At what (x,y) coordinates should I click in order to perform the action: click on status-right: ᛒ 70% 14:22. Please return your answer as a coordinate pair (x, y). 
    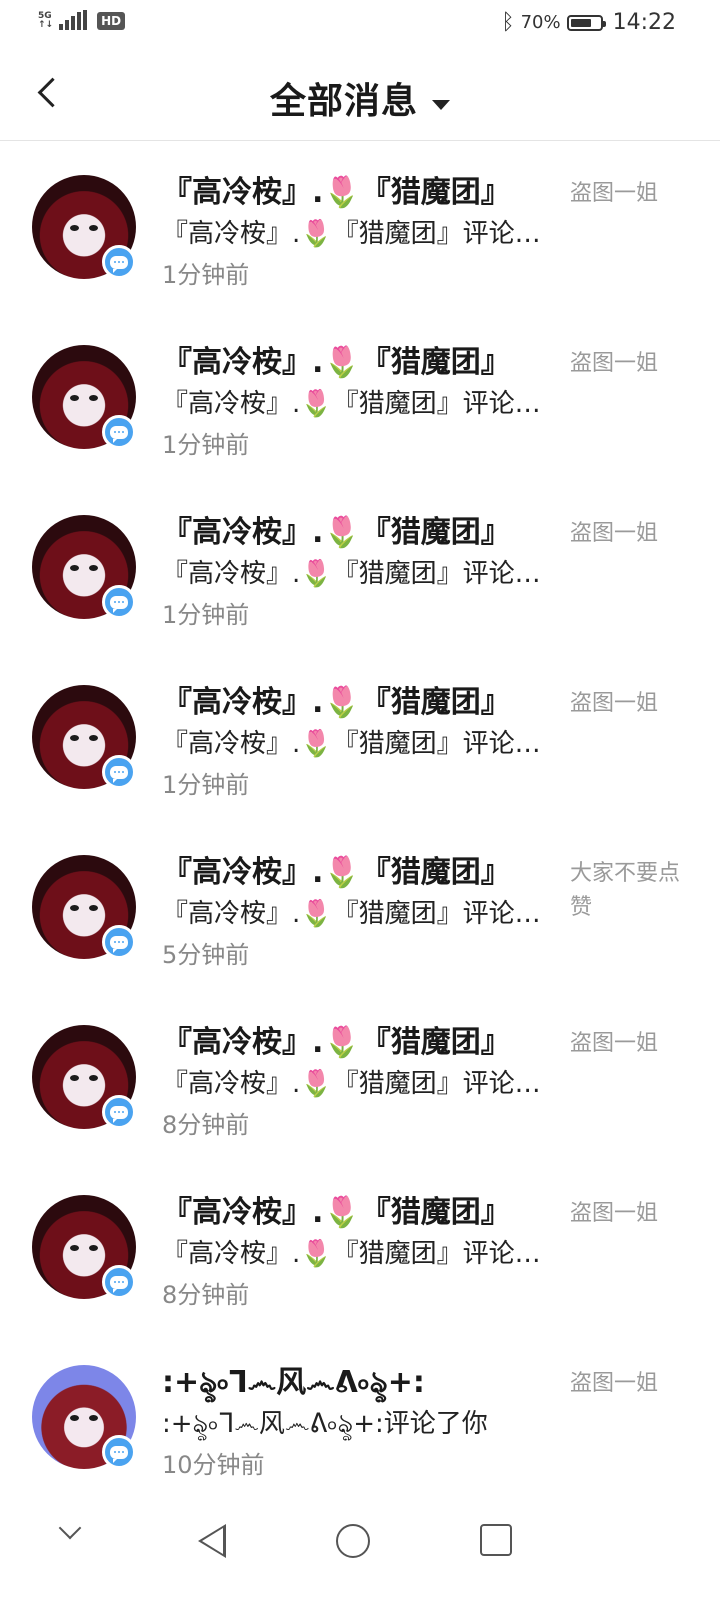
    Looking at the image, I should click on (588, 22).